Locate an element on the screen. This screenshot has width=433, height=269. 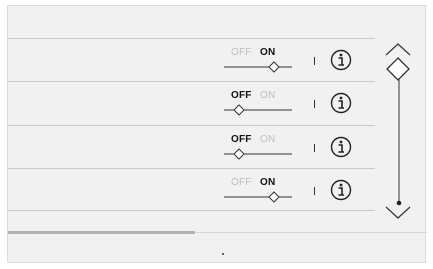
vertical-scrollbar is located at coordinates (400, 131).